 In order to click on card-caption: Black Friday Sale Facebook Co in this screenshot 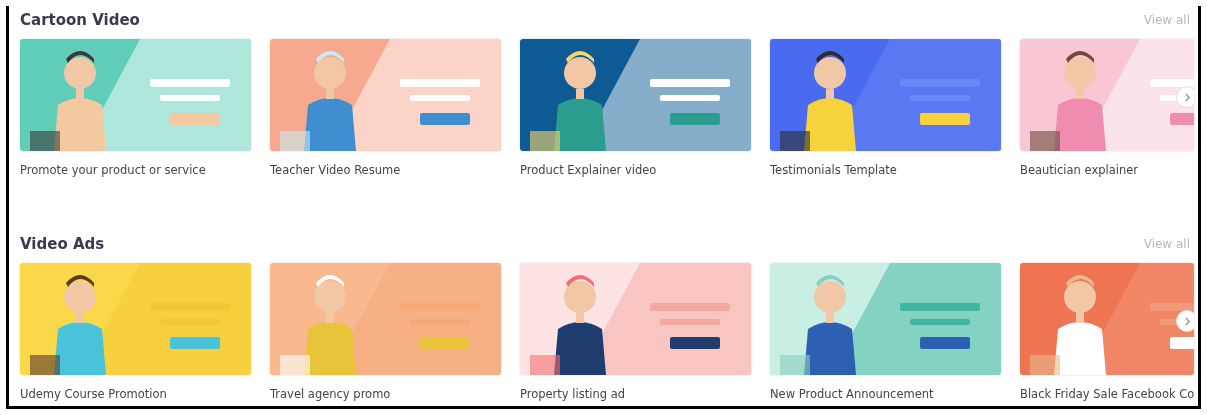, I will do `click(1107, 394)`.